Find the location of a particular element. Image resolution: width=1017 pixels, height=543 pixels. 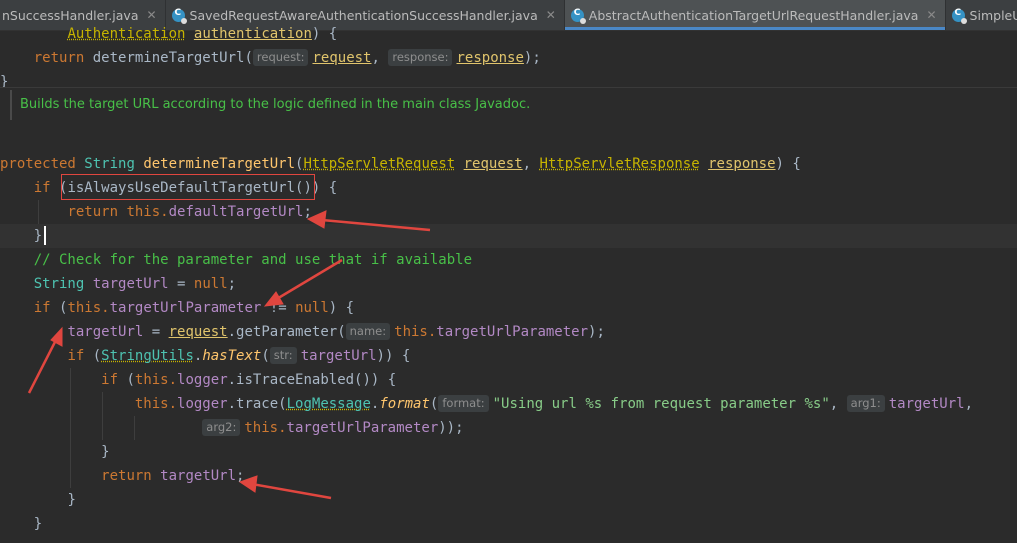

param-hint: response: is located at coordinates (420, 57).